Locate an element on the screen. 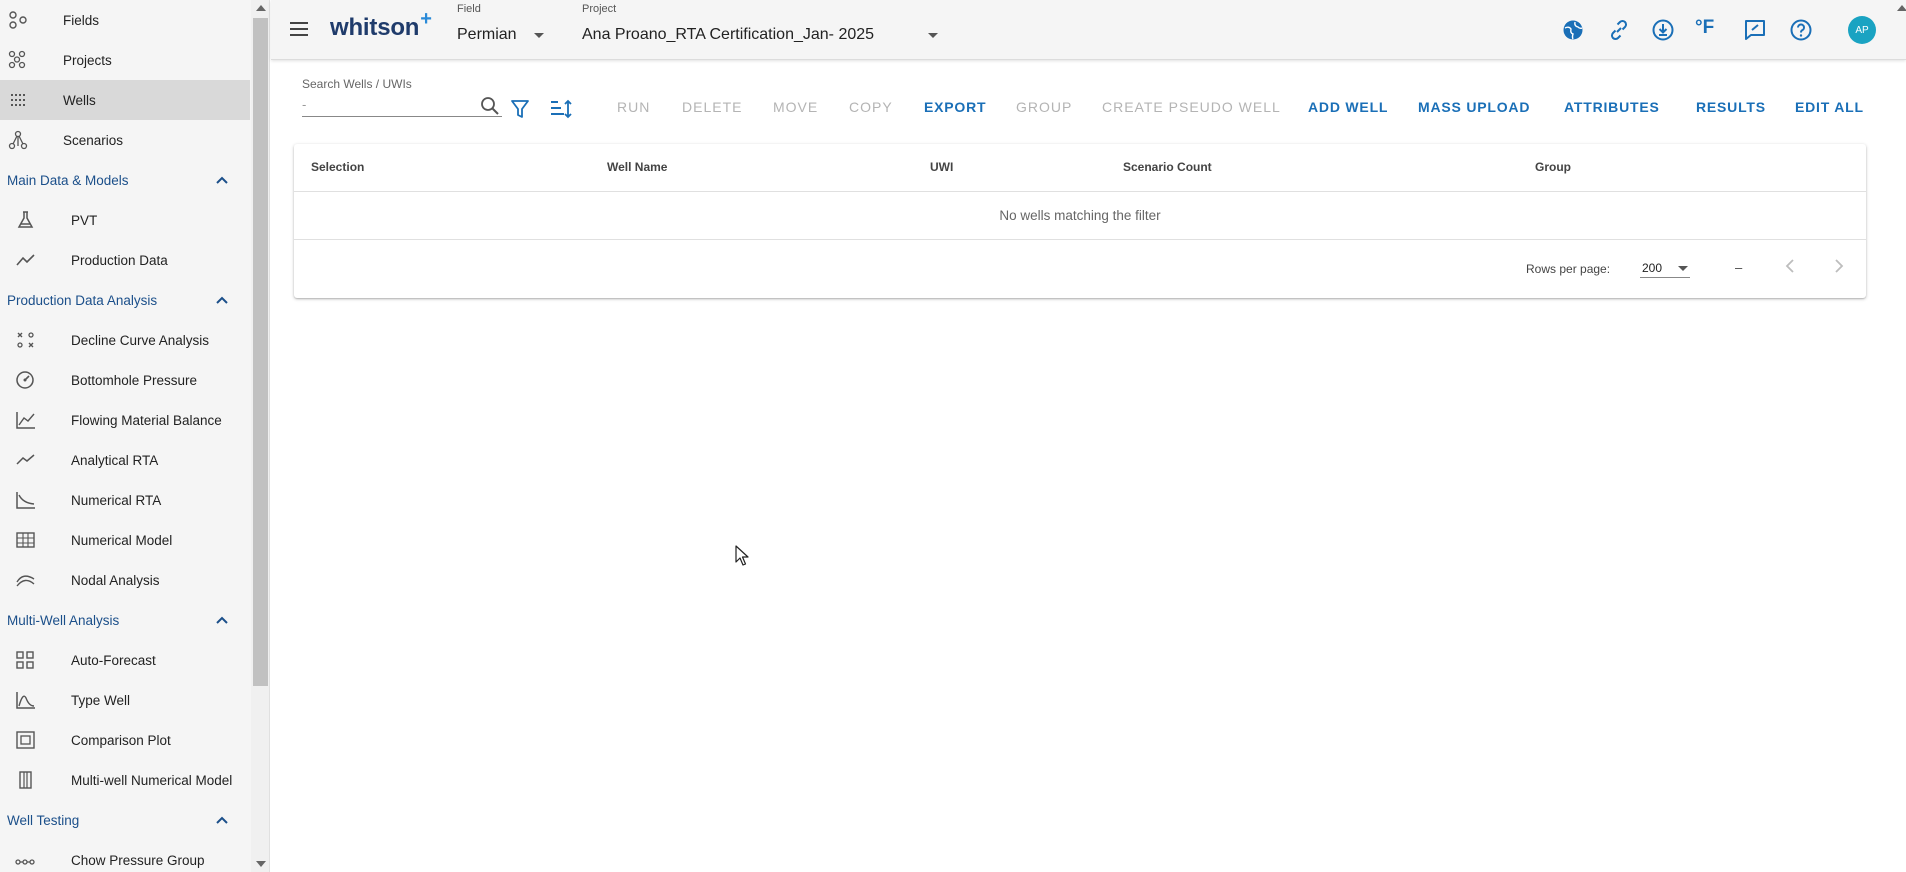  copy-button: COPY is located at coordinates (871, 107).